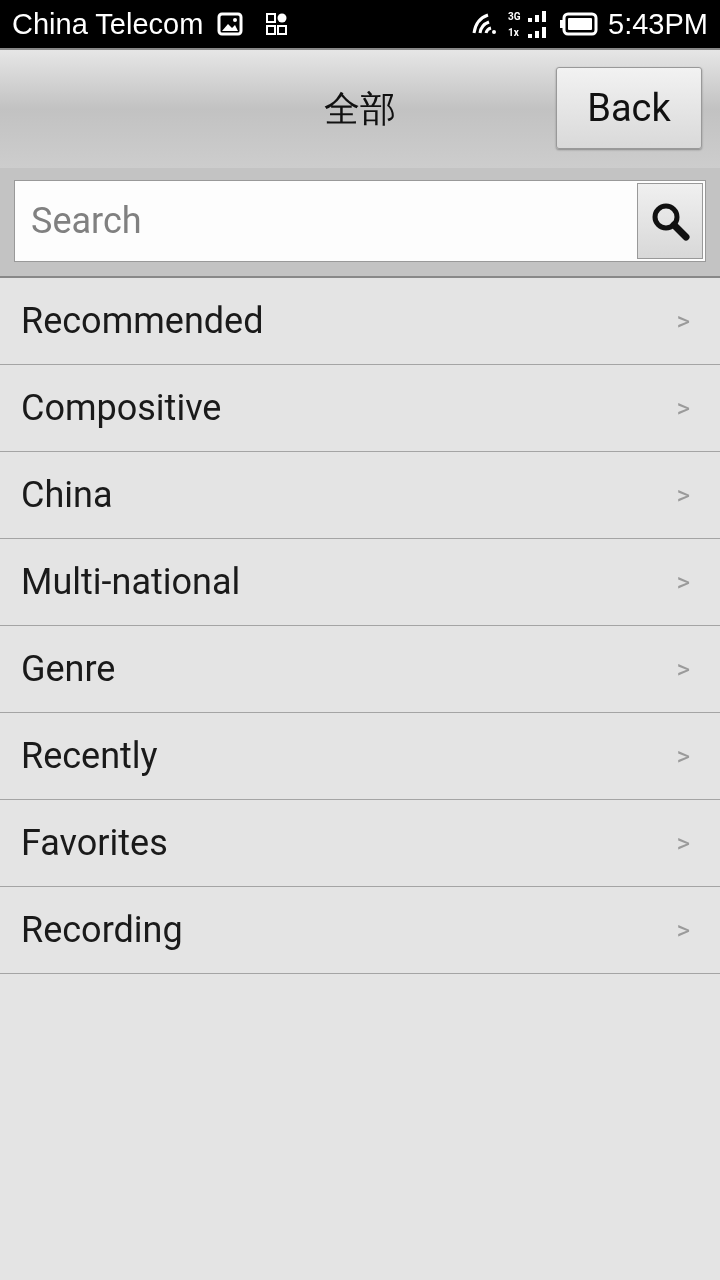 This screenshot has height=1280, width=720. I want to click on network-type: 3G, so click(515, 16).